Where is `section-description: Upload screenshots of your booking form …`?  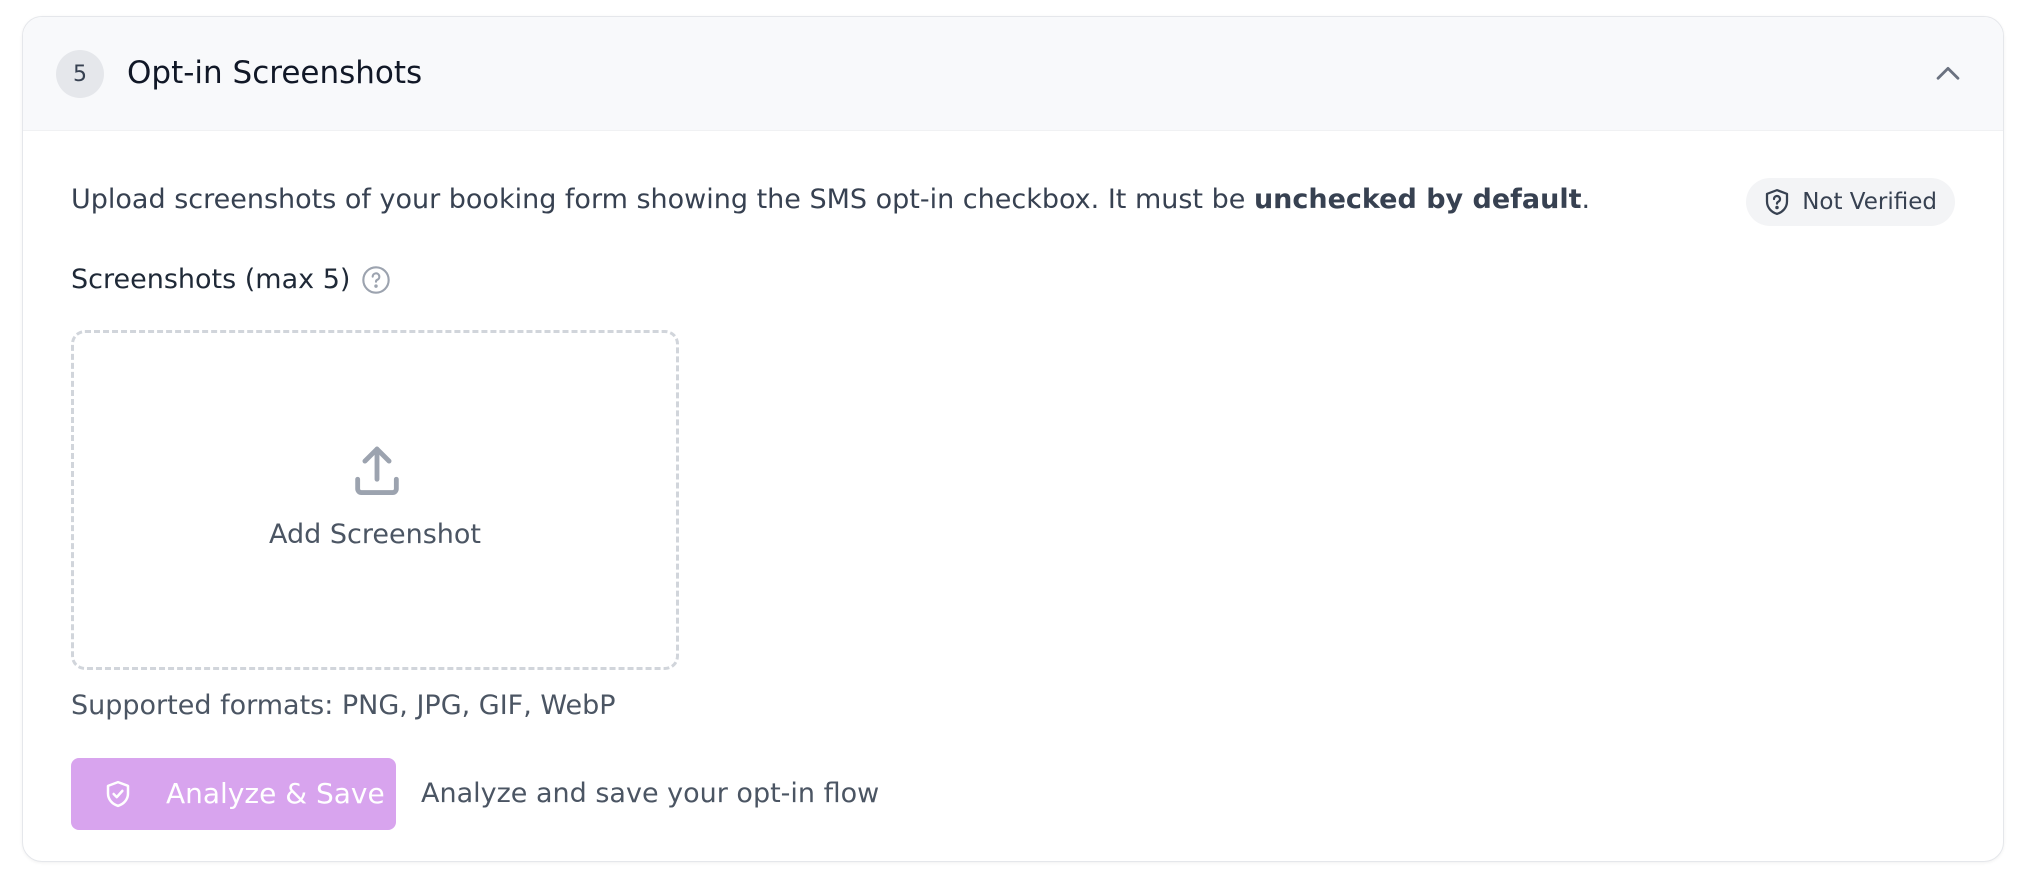
section-description: Upload screenshots of your booking form … is located at coordinates (830, 200).